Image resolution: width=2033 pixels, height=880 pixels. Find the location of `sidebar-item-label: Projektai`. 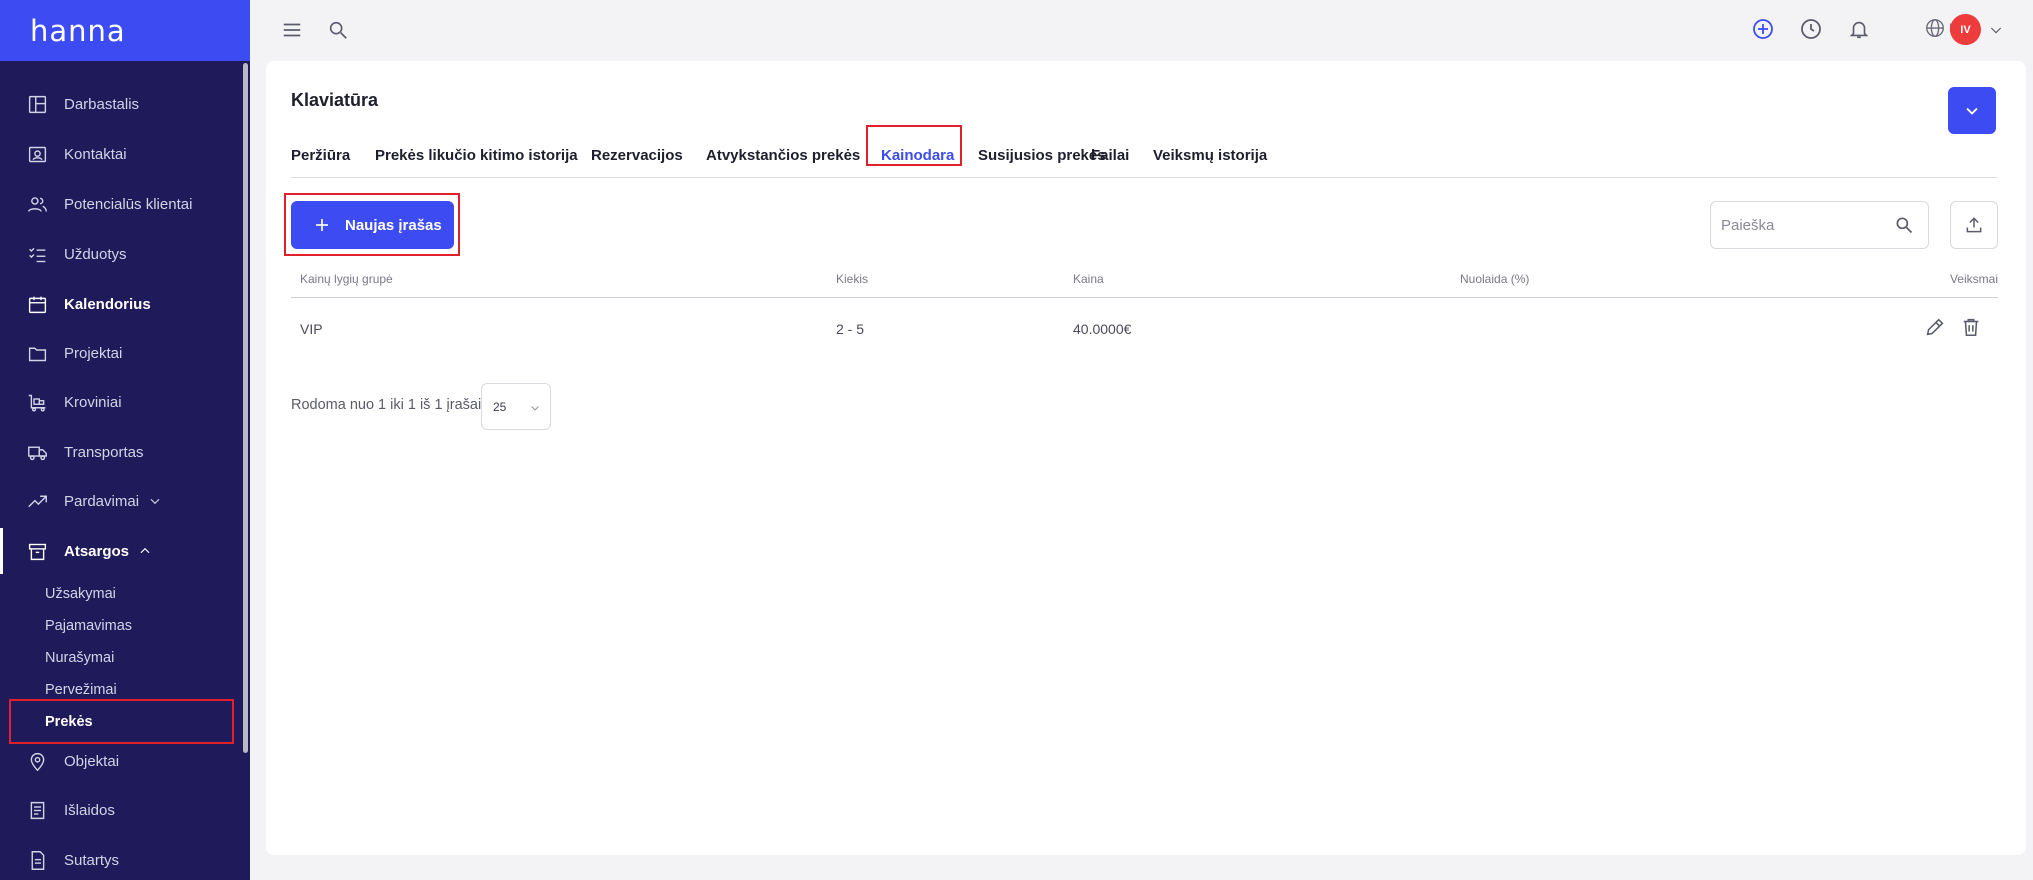

sidebar-item-label: Projektai is located at coordinates (93, 353).